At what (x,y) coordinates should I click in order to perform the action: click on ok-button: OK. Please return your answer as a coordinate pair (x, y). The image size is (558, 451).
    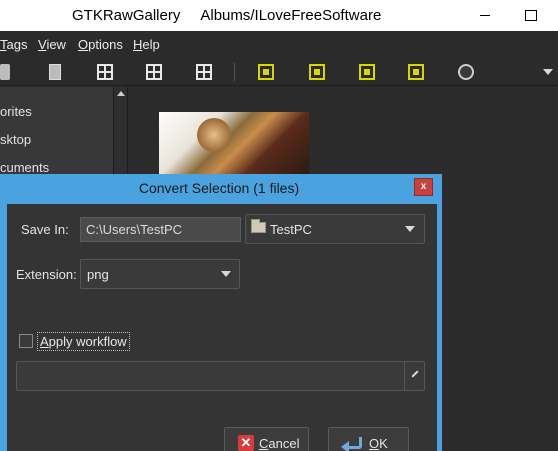
    Looking at the image, I should click on (368, 439).